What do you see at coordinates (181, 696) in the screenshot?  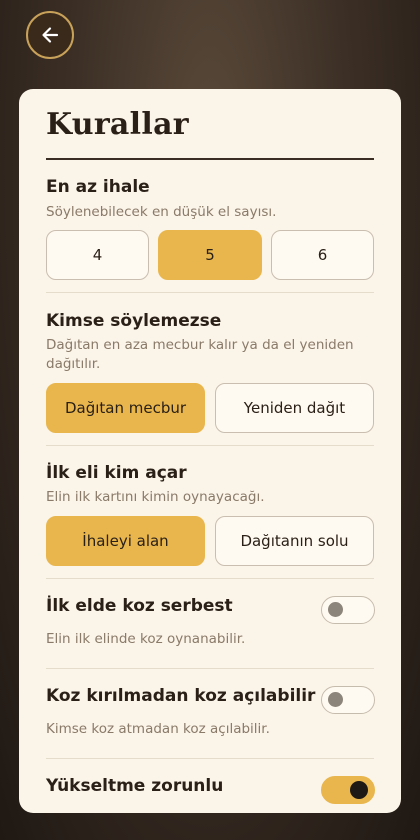 I see `trump-unbroken-heading: Koz kırılmadan koz açılabilir` at bounding box center [181, 696].